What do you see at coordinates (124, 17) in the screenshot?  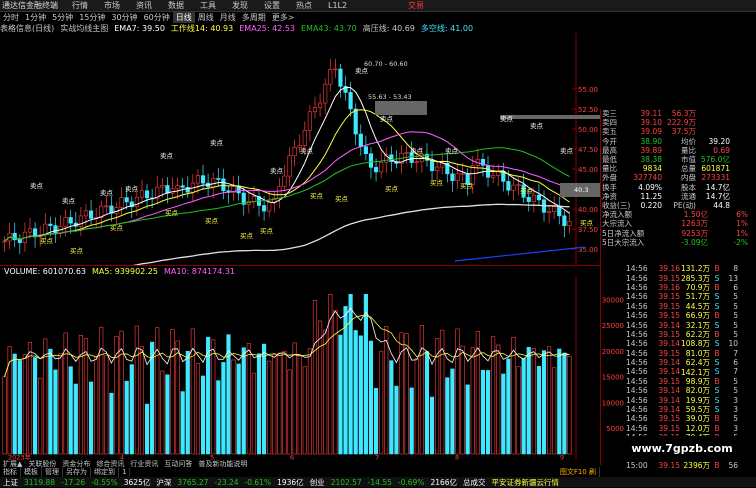 I see `tab-period-30min: 30分钟` at bounding box center [124, 17].